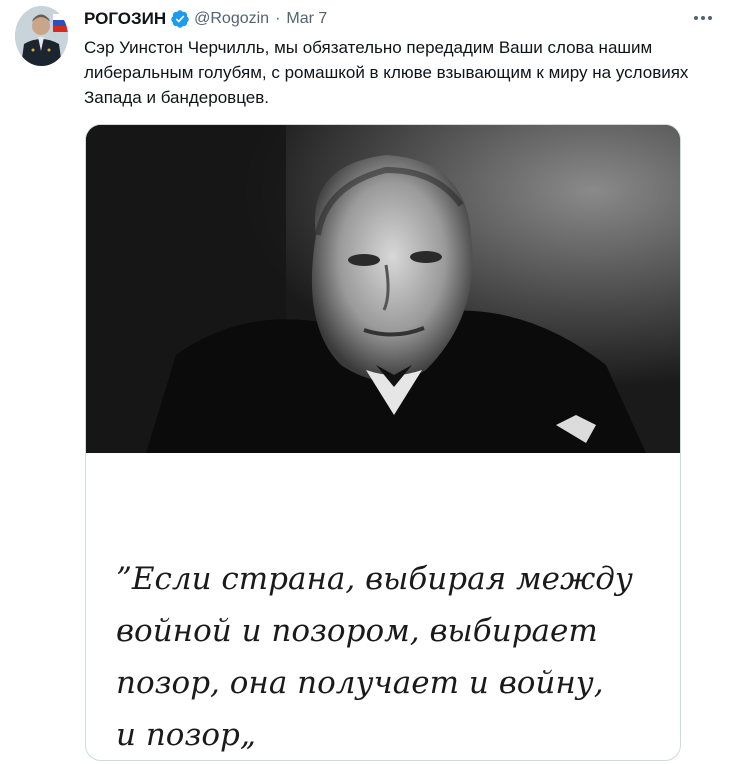 Image resolution: width=735 pixels, height=764 pixels. I want to click on quote-line: и позор„, so click(186, 735).